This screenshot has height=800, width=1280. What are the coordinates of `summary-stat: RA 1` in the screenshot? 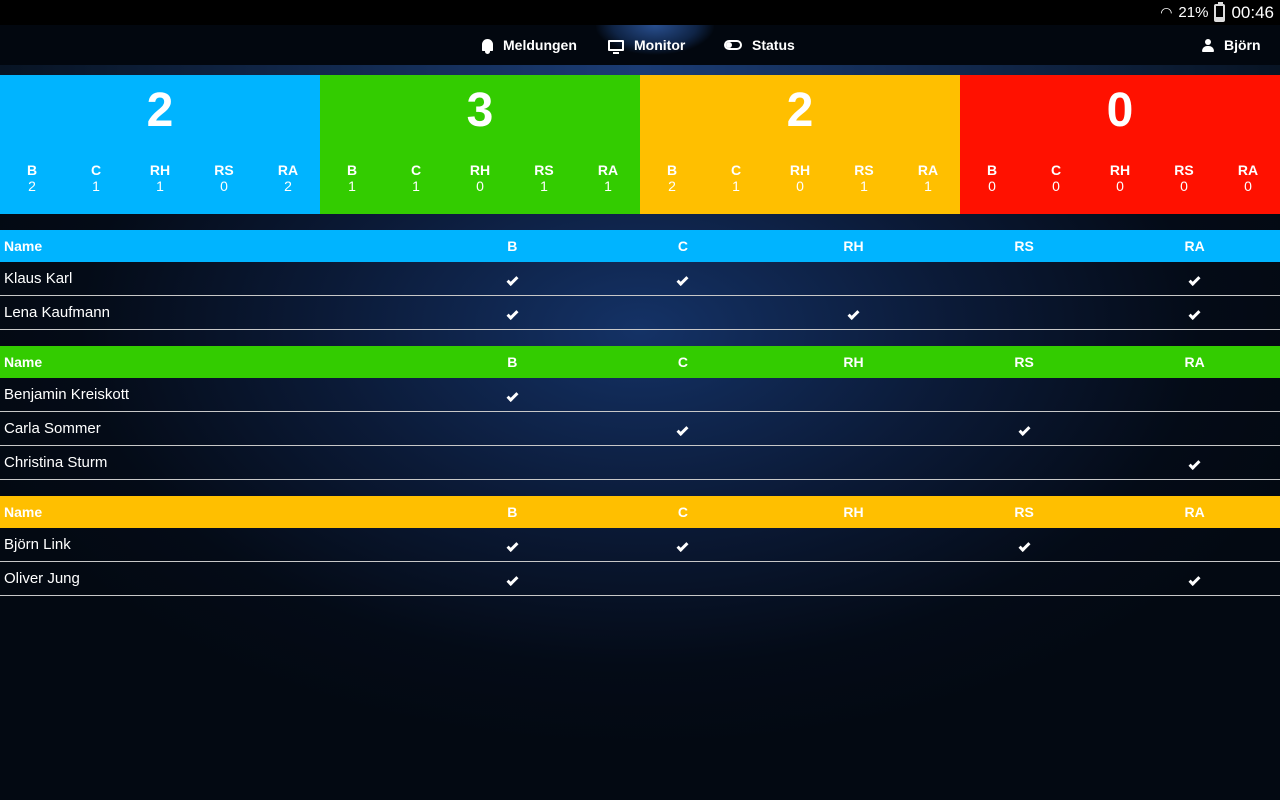 It's located at (608, 178).